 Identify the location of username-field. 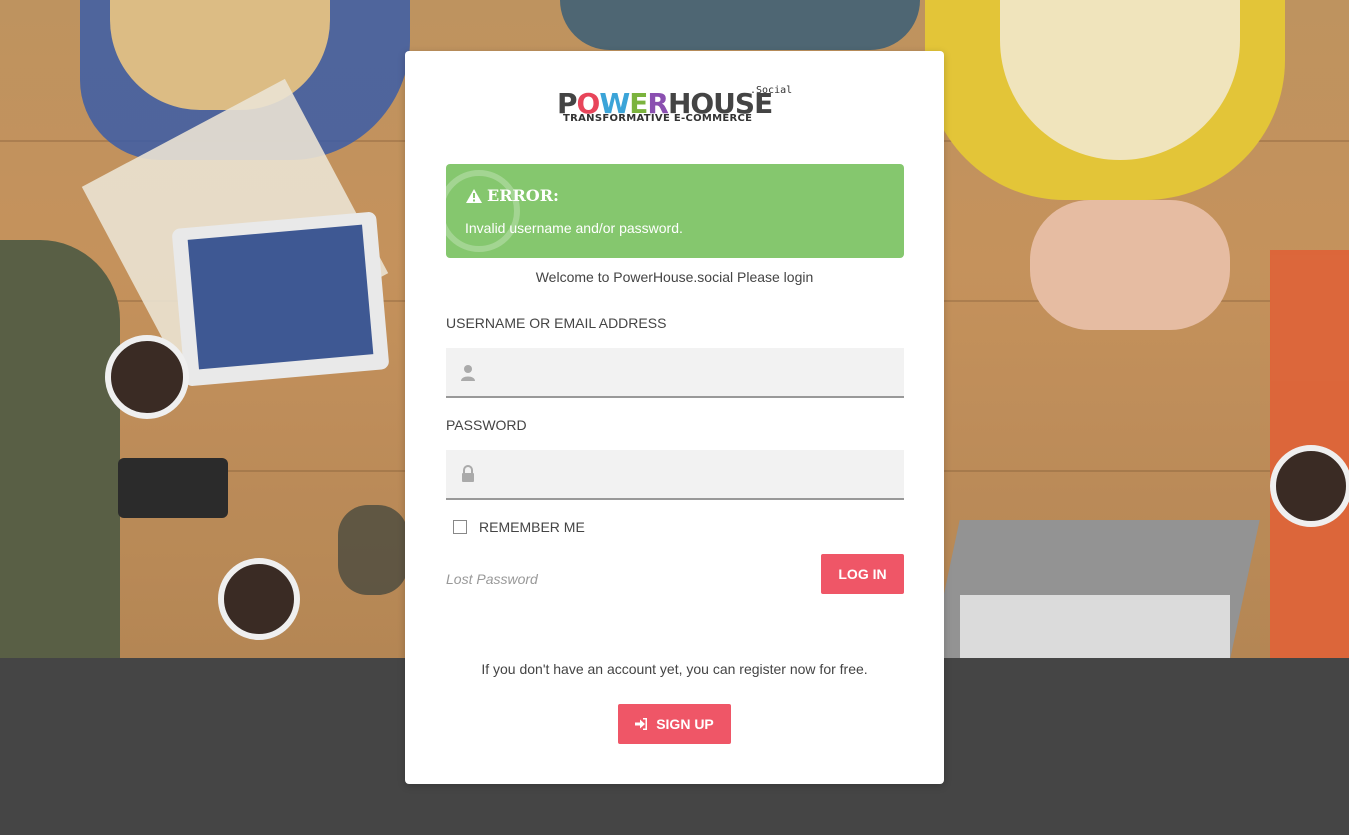
(675, 373).